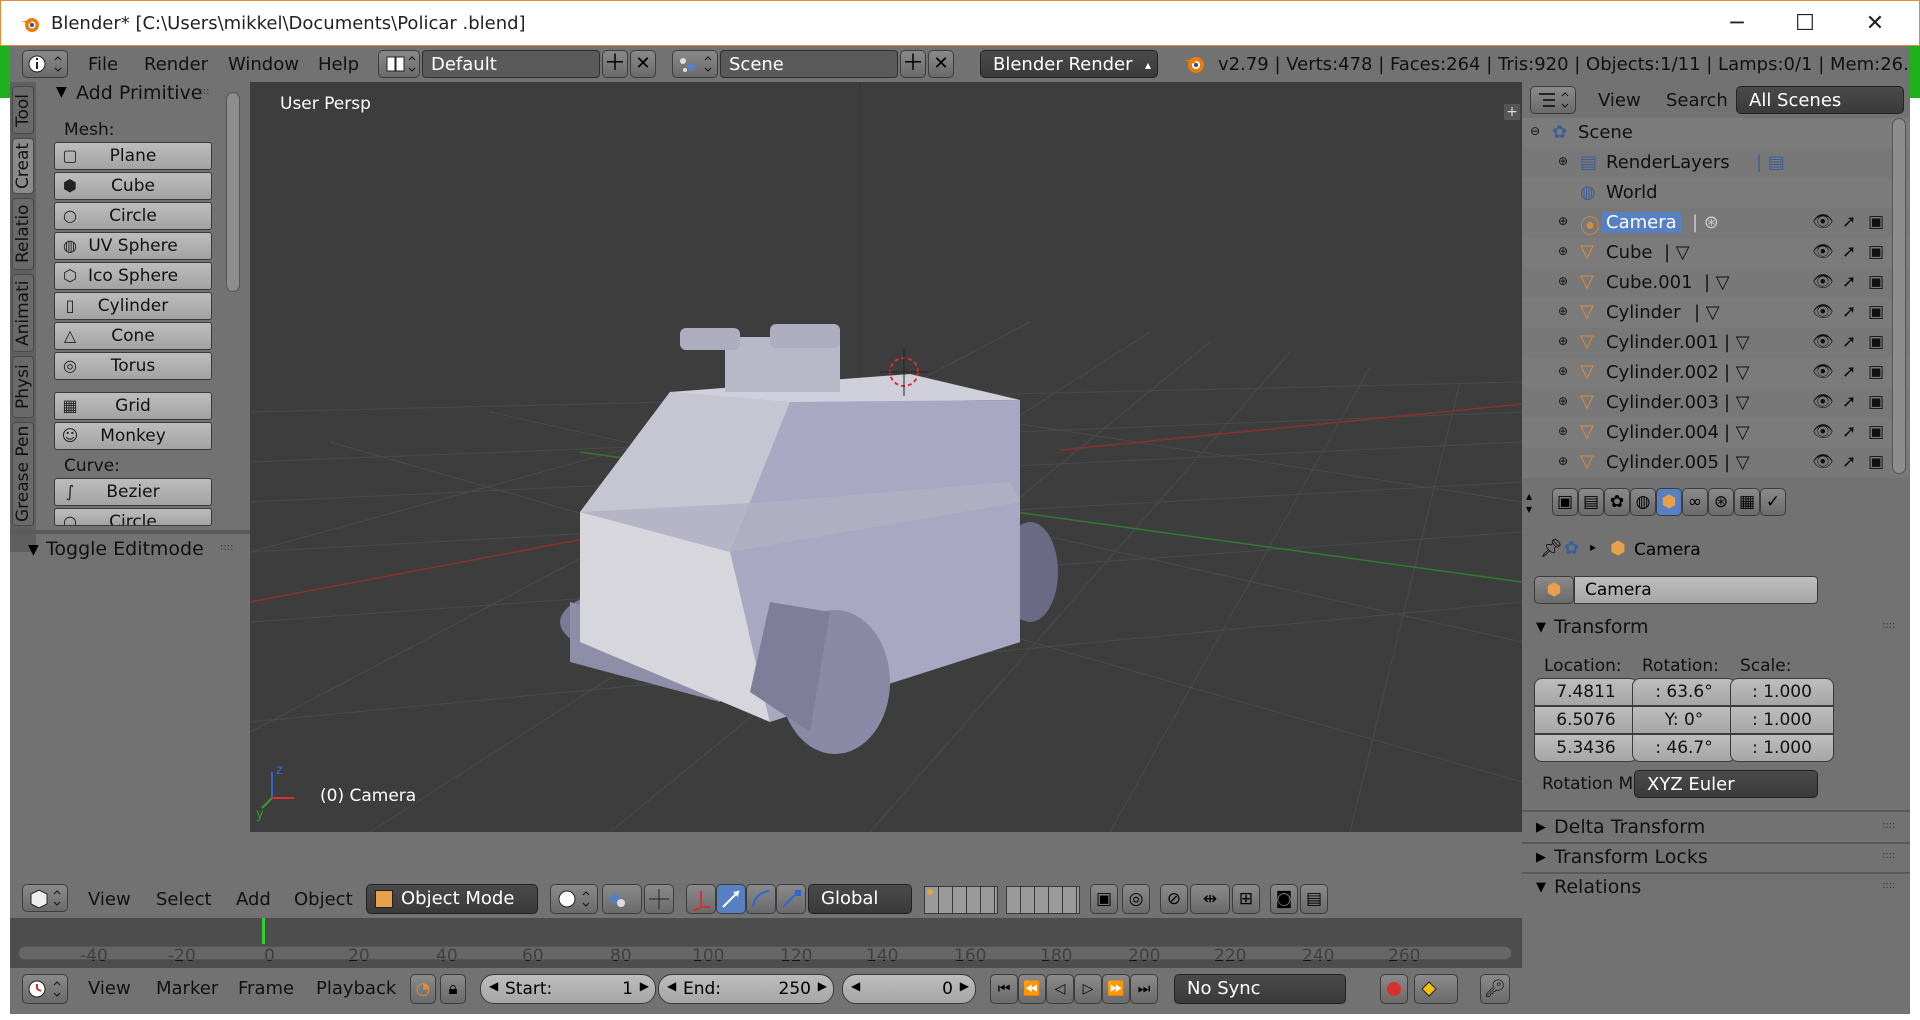 The image size is (1920, 1020). I want to click on outliner-row-cylinder-003: ⊕ ▽ Cylinder.003 | ▽ 👁︎ ➚ ▣, so click(1716, 403).